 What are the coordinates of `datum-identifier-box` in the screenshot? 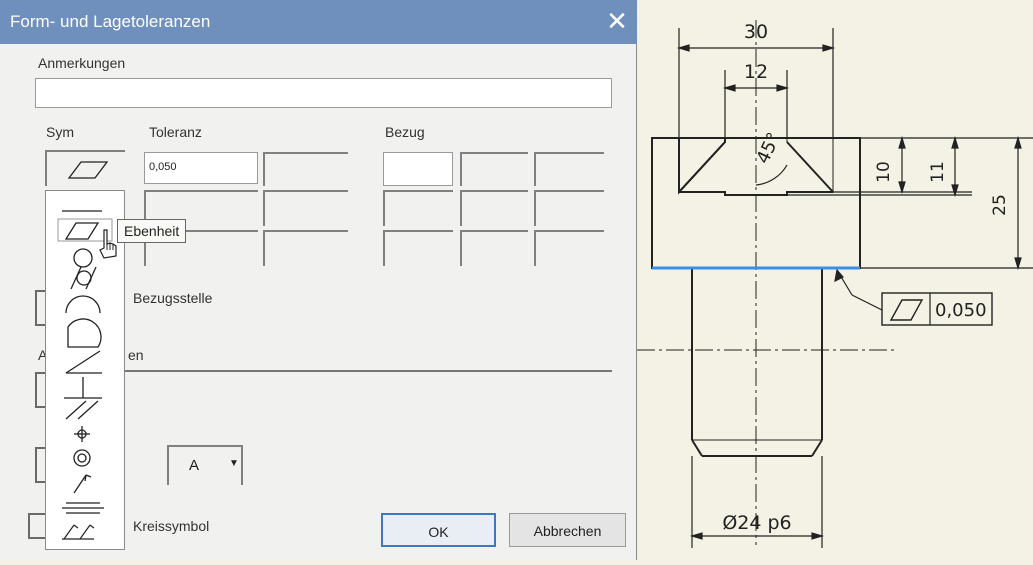 It's located at (40, 308).